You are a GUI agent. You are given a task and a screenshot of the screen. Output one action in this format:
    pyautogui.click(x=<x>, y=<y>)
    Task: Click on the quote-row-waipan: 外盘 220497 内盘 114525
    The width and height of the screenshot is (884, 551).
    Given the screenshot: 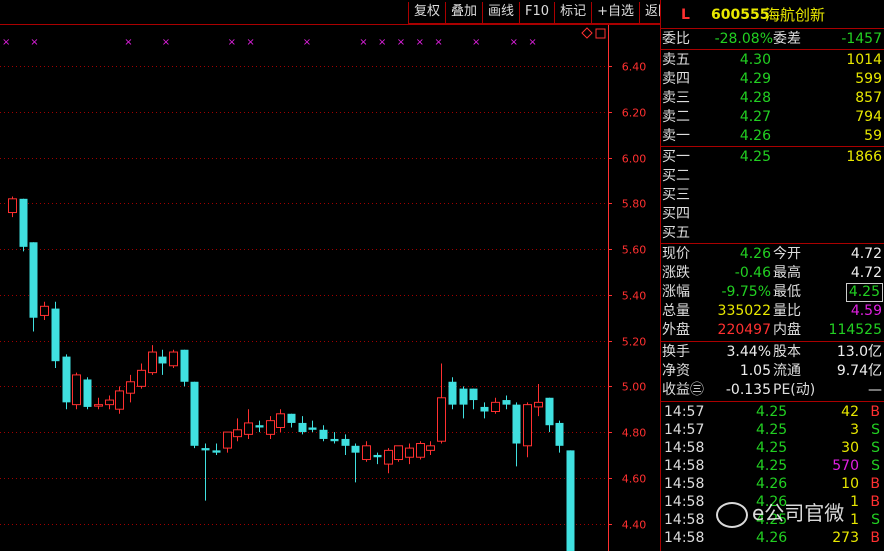 What is the action you would take?
    pyautogui.click(x=772, y=330)
    